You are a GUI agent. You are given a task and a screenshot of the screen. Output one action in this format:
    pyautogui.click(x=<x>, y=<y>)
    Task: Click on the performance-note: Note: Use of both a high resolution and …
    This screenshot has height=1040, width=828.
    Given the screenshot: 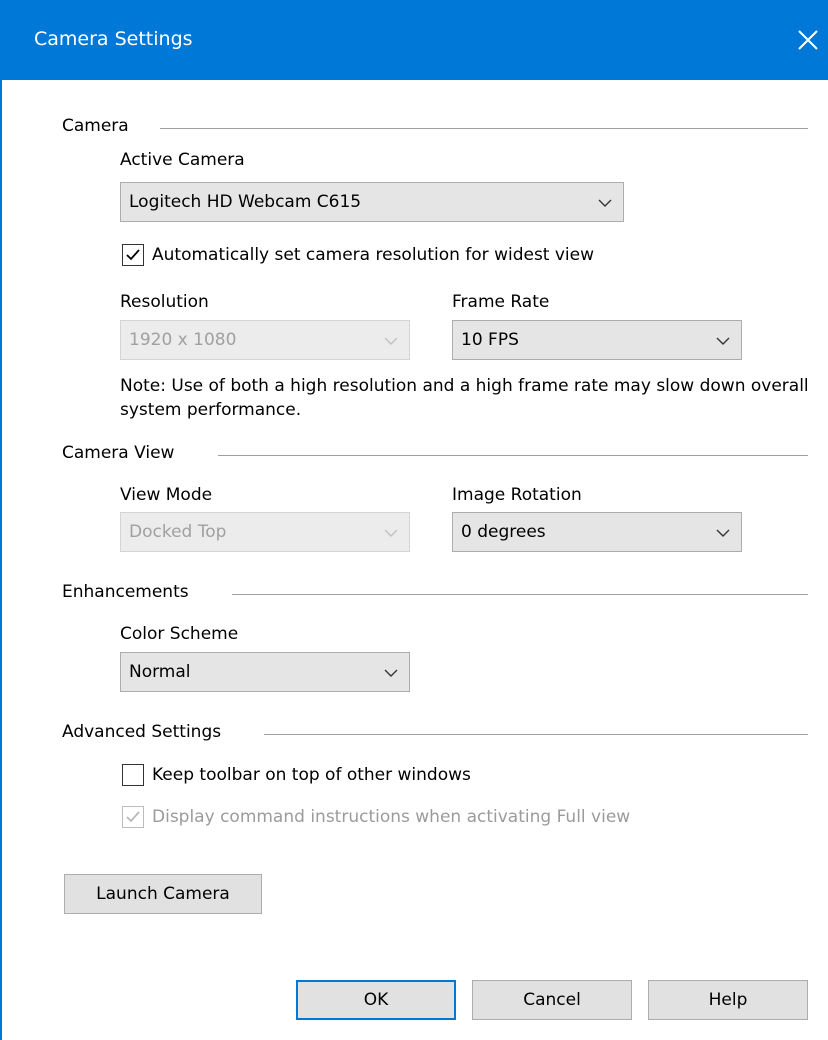 What is the action you would take?
    pyautogui.click(x=464, y=398)
    